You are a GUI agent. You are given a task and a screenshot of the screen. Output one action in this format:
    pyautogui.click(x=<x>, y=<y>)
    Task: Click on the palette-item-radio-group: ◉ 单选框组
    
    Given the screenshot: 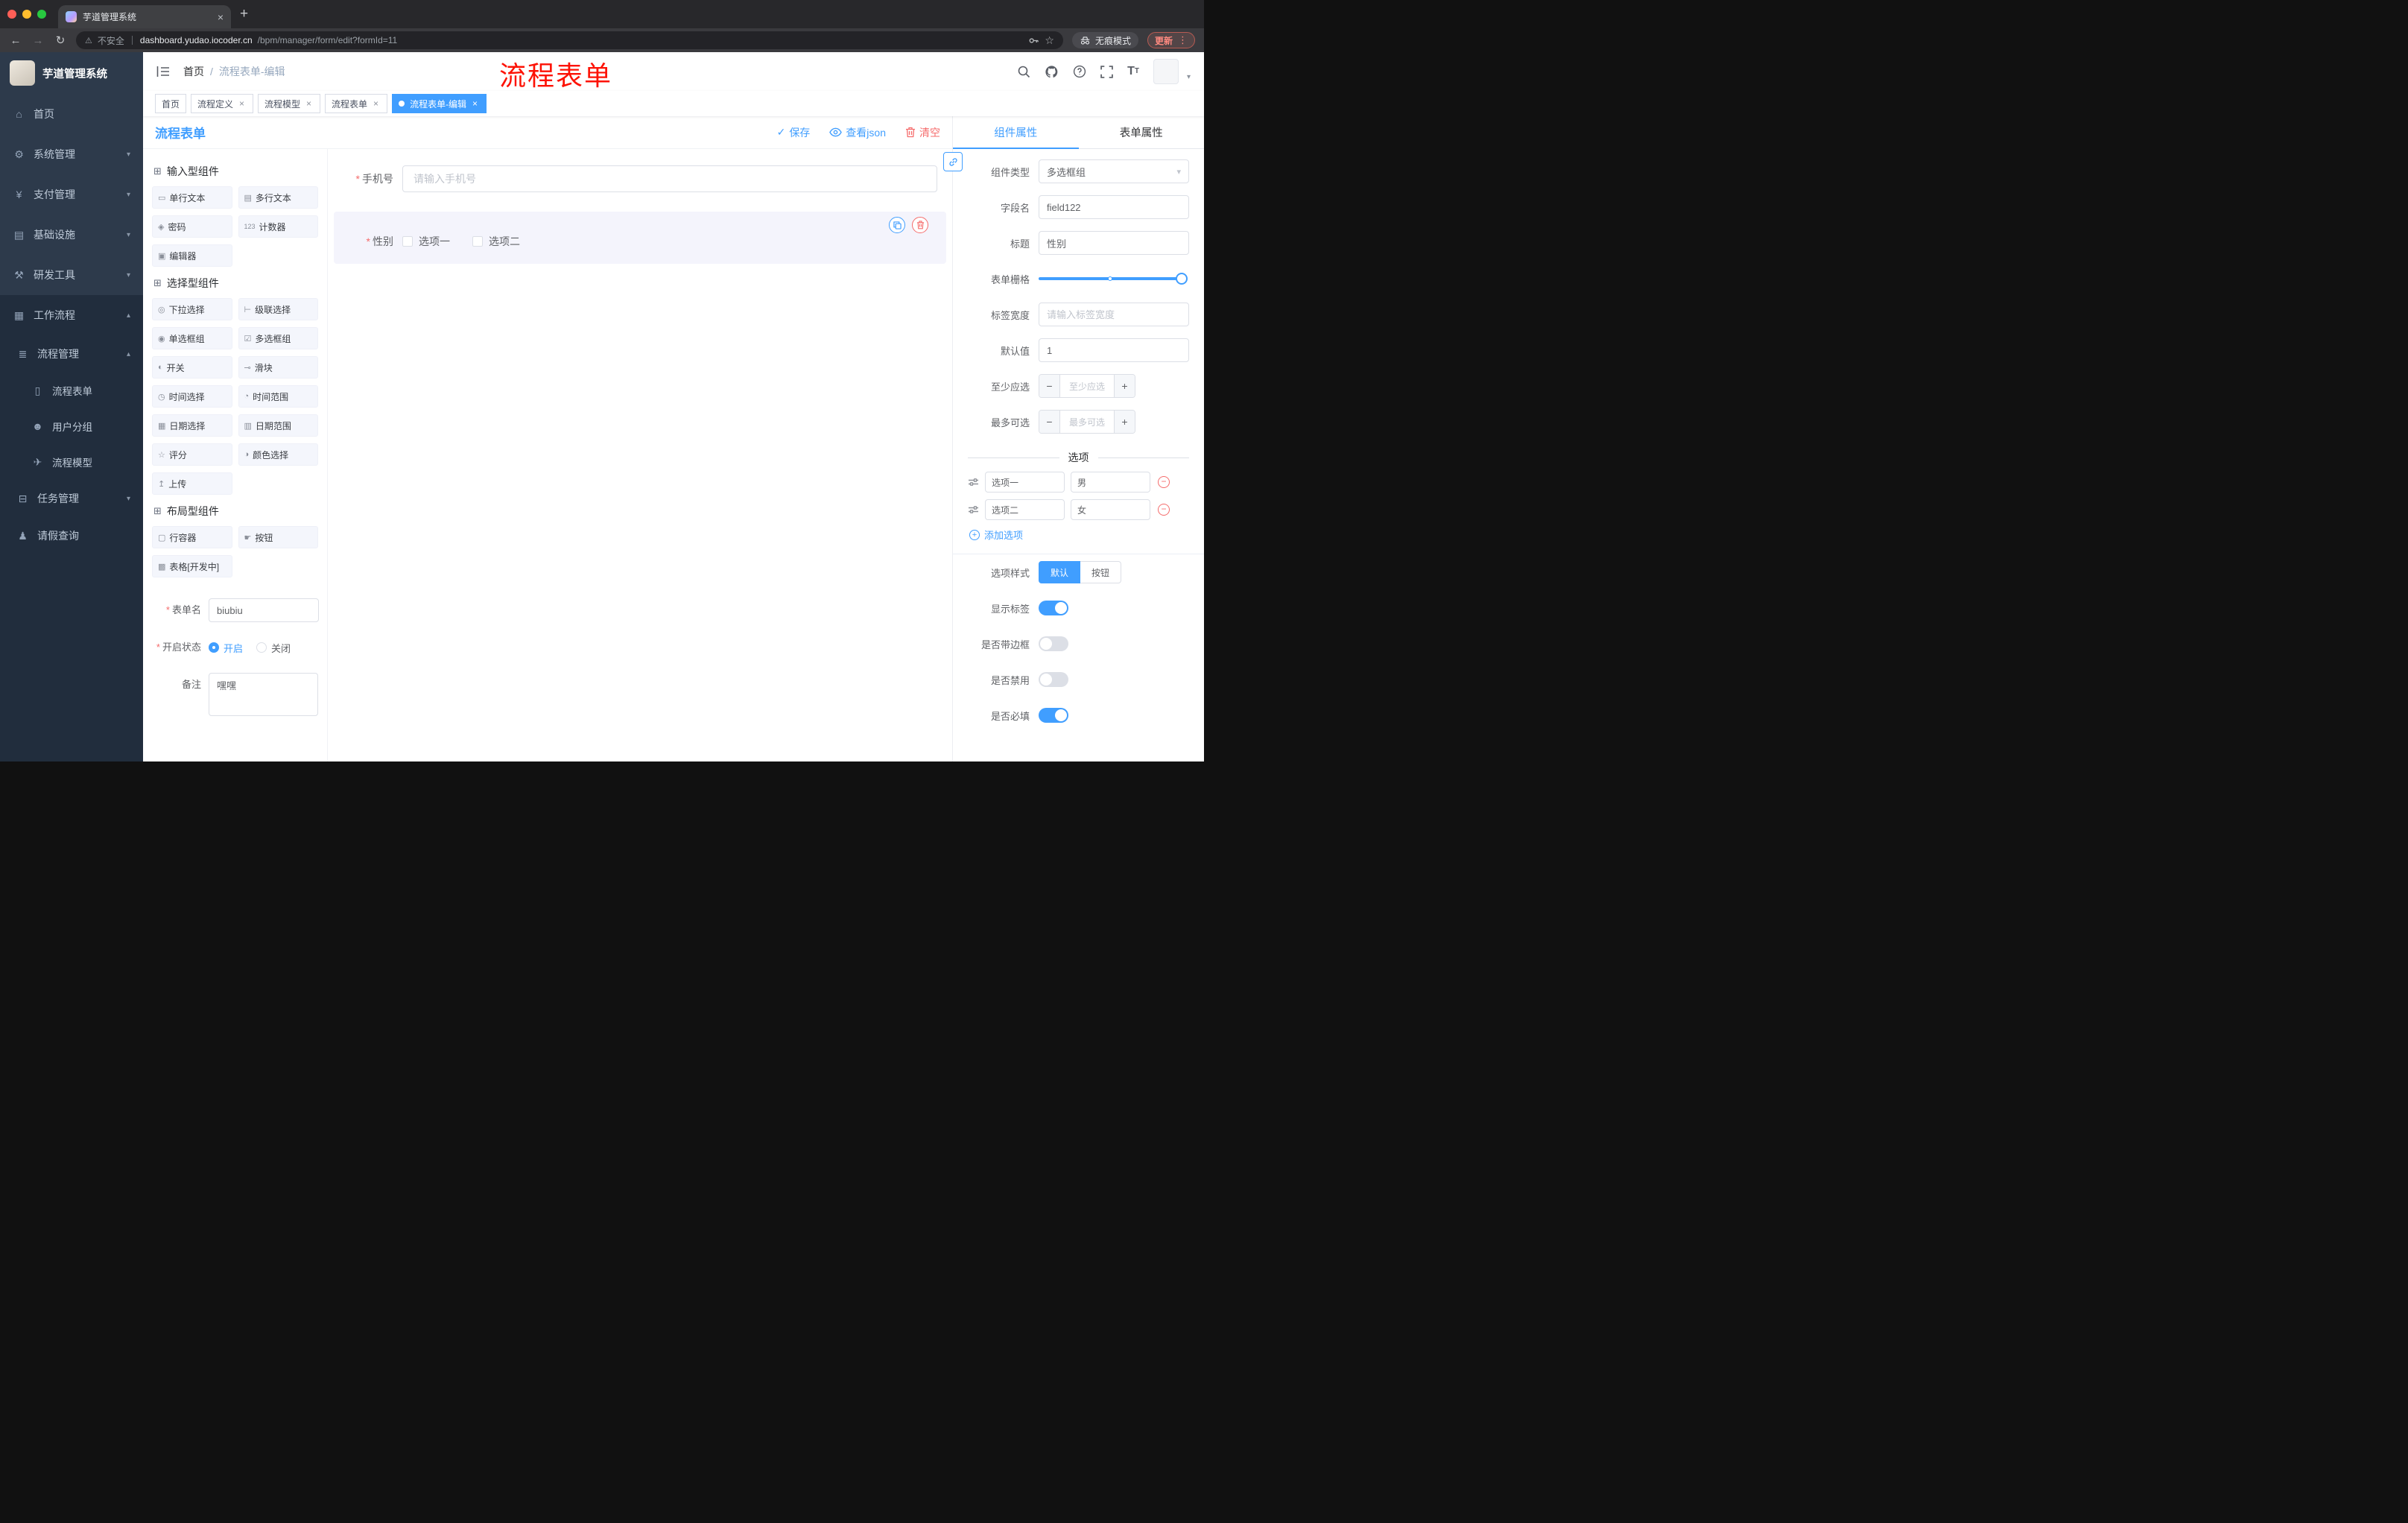 What is the action you would take?
    pyautogui.click(x=192, y=338)
    